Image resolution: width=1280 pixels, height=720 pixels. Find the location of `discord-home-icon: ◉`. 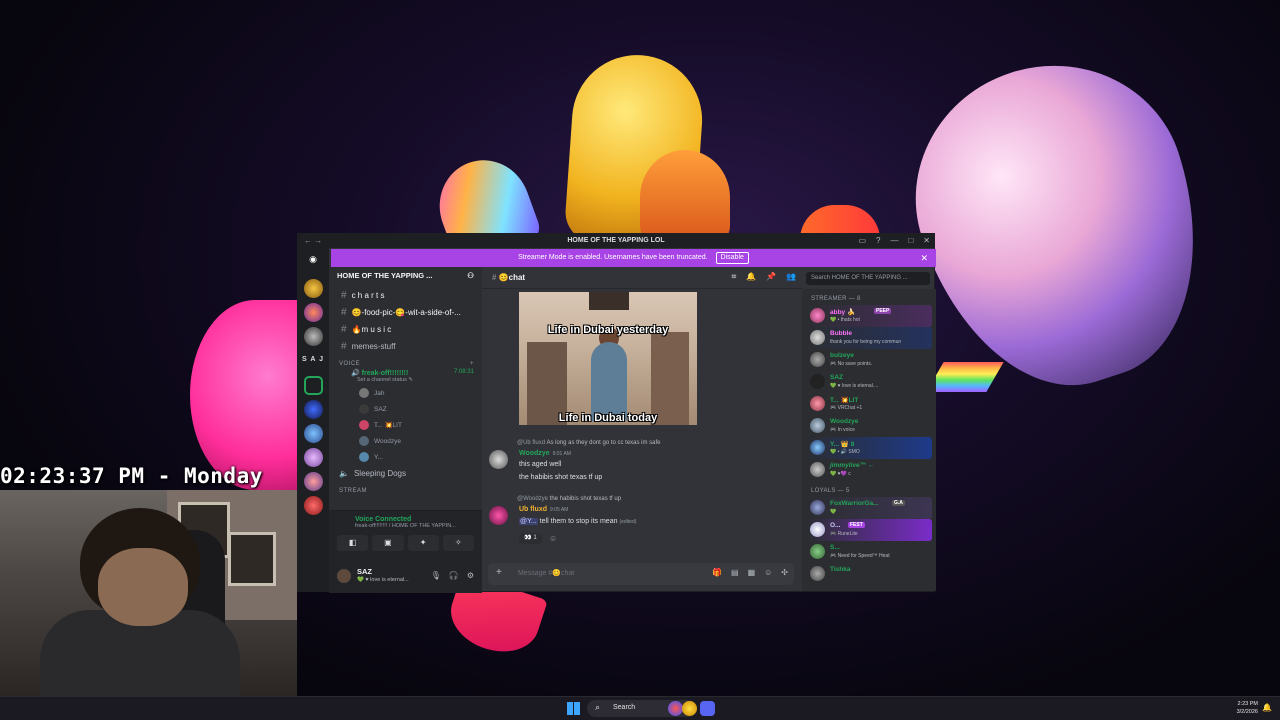

discord-home-icon: ◉ is located at coordinates (313, 260).